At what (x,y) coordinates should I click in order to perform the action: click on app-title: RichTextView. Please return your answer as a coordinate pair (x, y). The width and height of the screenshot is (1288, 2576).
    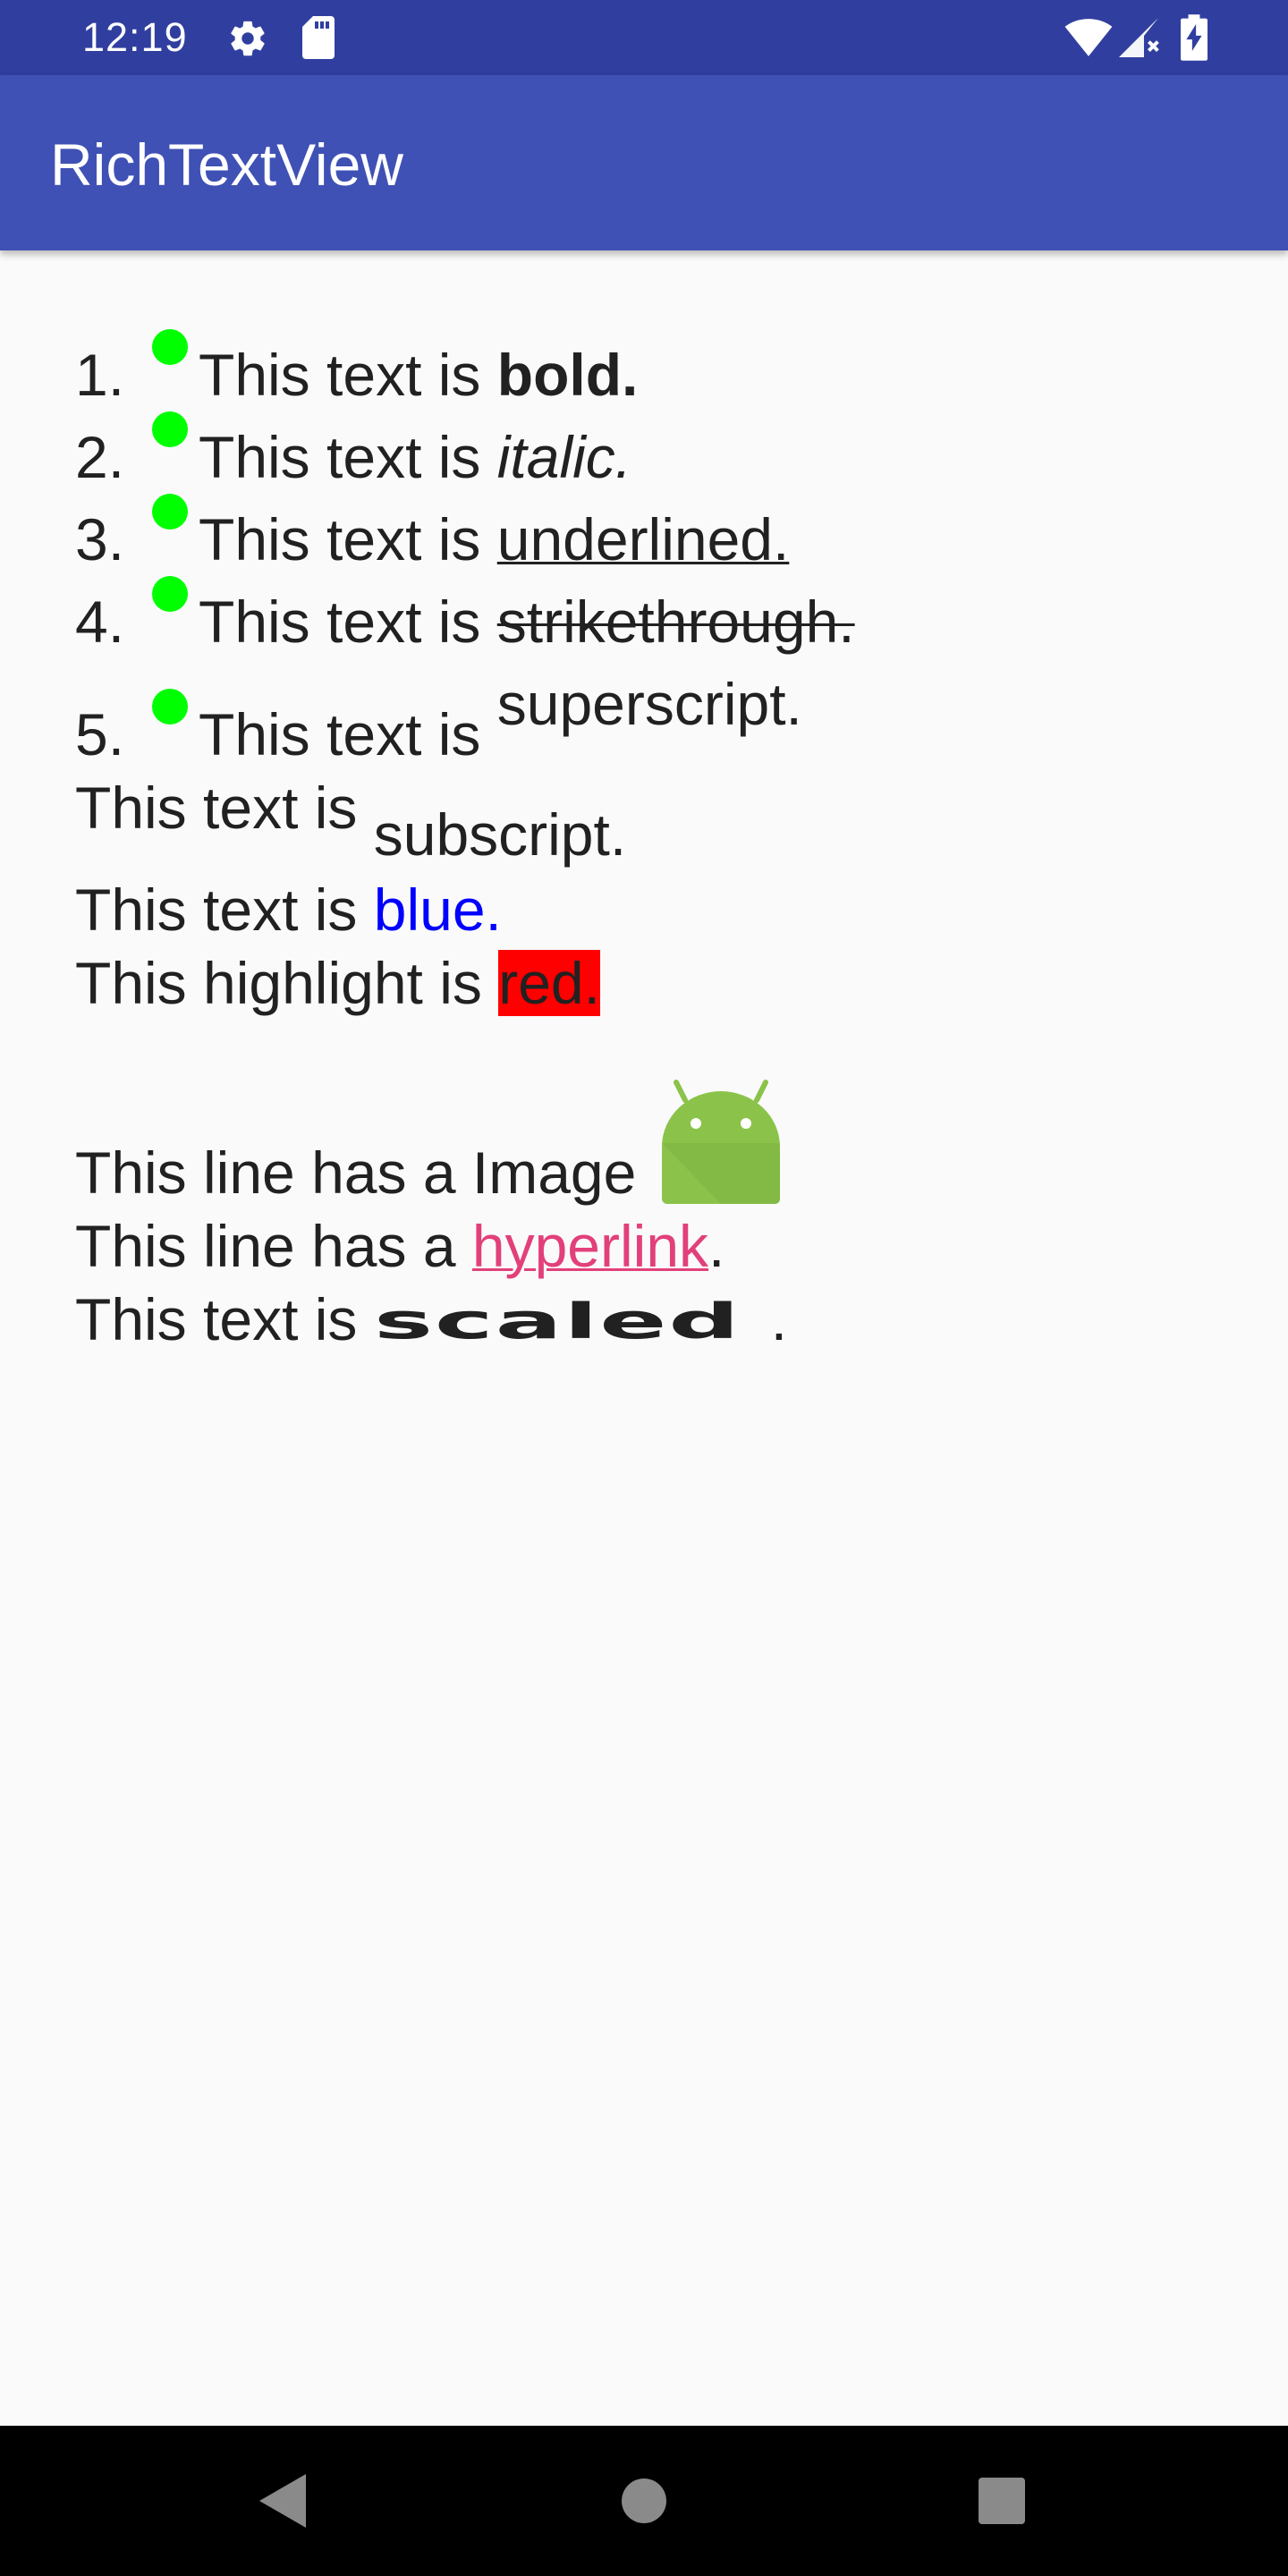
    Looking at the image, I should click on (226, 164).